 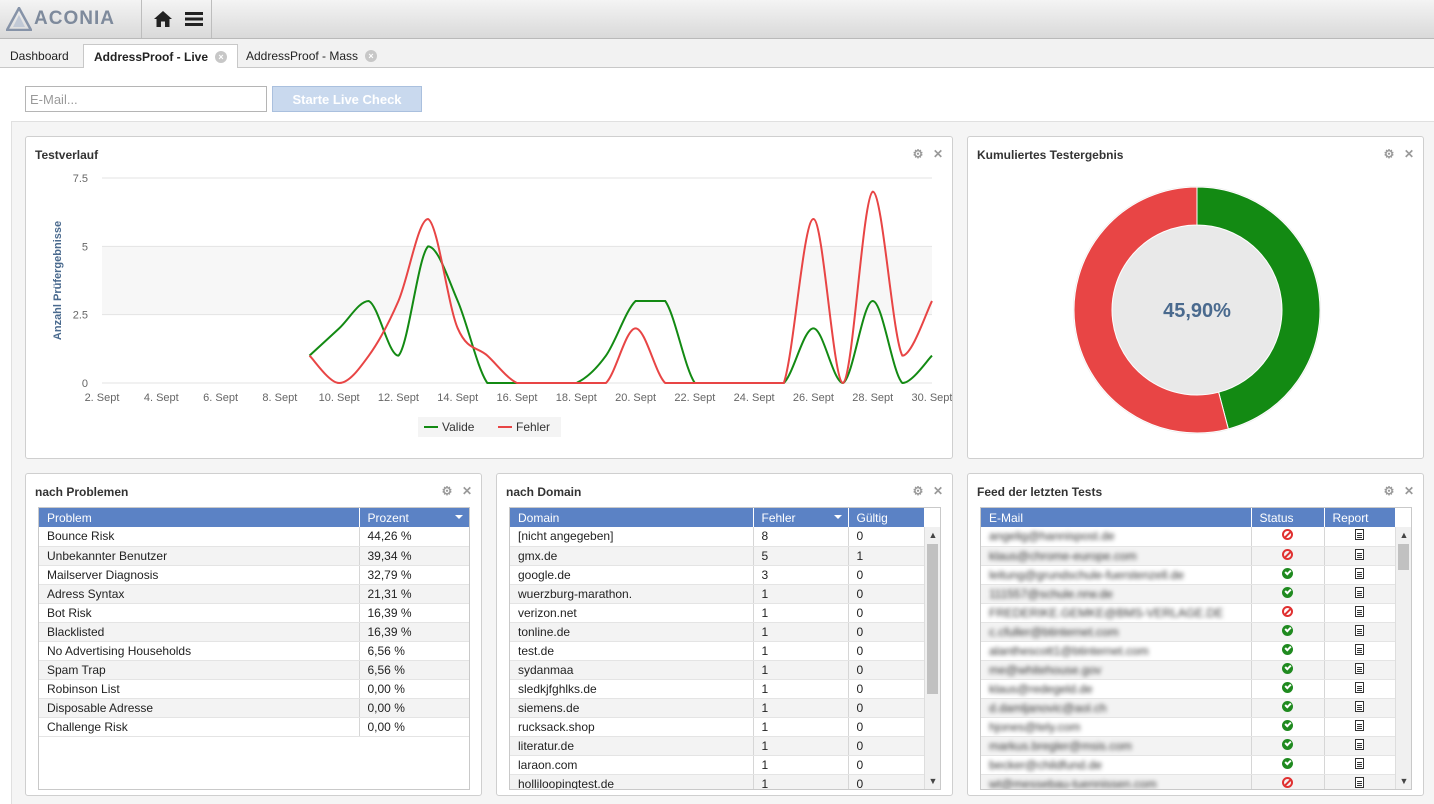 What do you see at coordinates (1288, 689) in the screenshot?
I see `status-cell` at bounding box center [1288, 689].